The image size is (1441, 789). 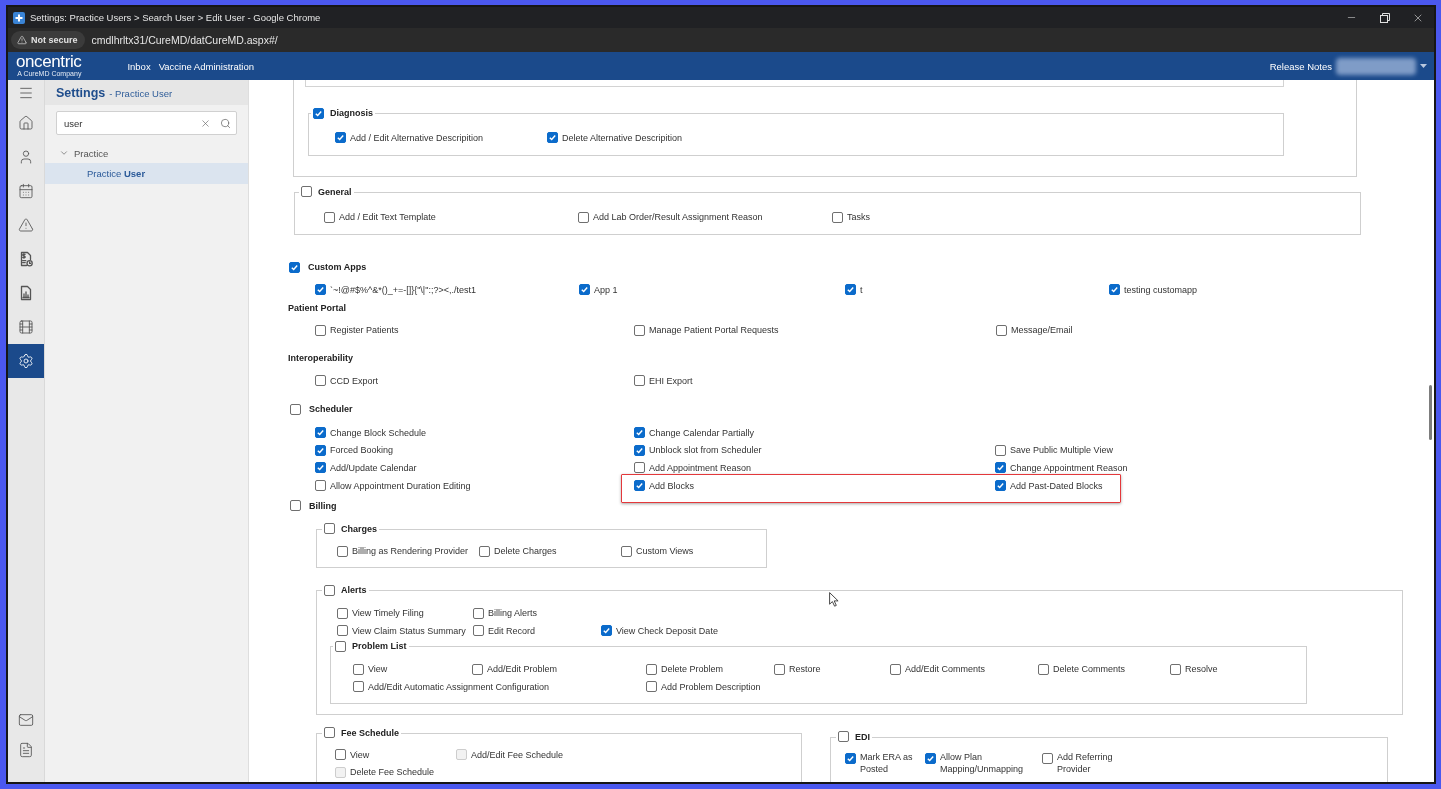 What do you see at coordinates (184, 40) in the screenshot?
I see `url-text: cmdlhrltx31/CureMD/datCureMD.aspx#/` at bounding box center [184, 40].